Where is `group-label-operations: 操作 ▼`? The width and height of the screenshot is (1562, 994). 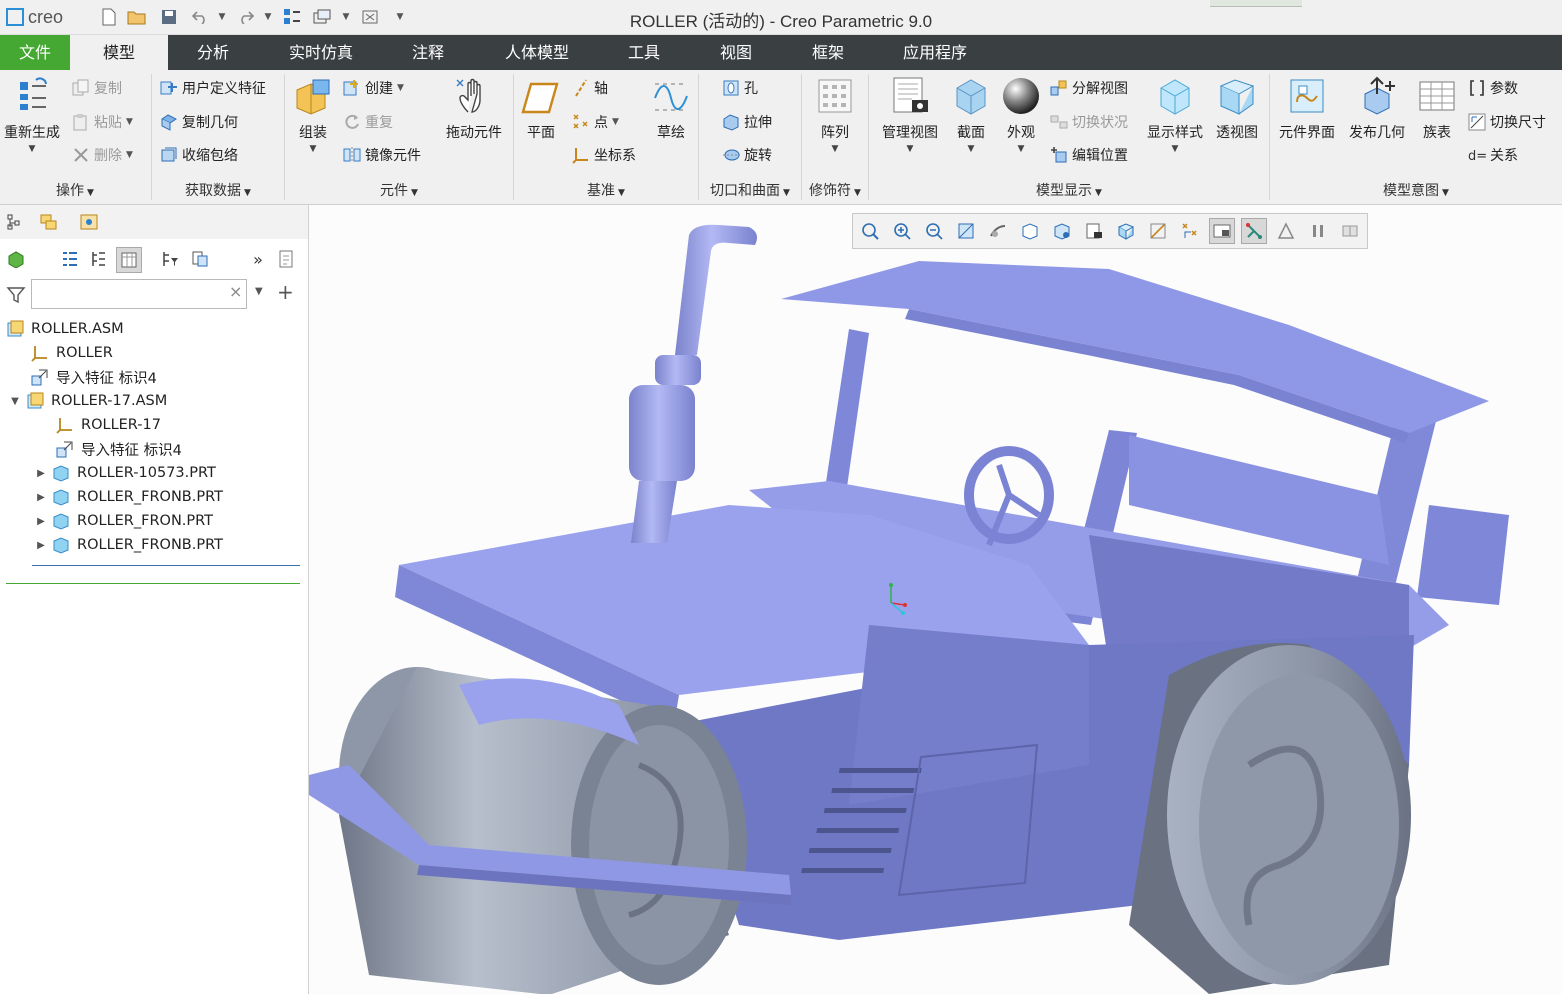
group-label-operations: 操作 ▼ is located at coordinates (75, 190).